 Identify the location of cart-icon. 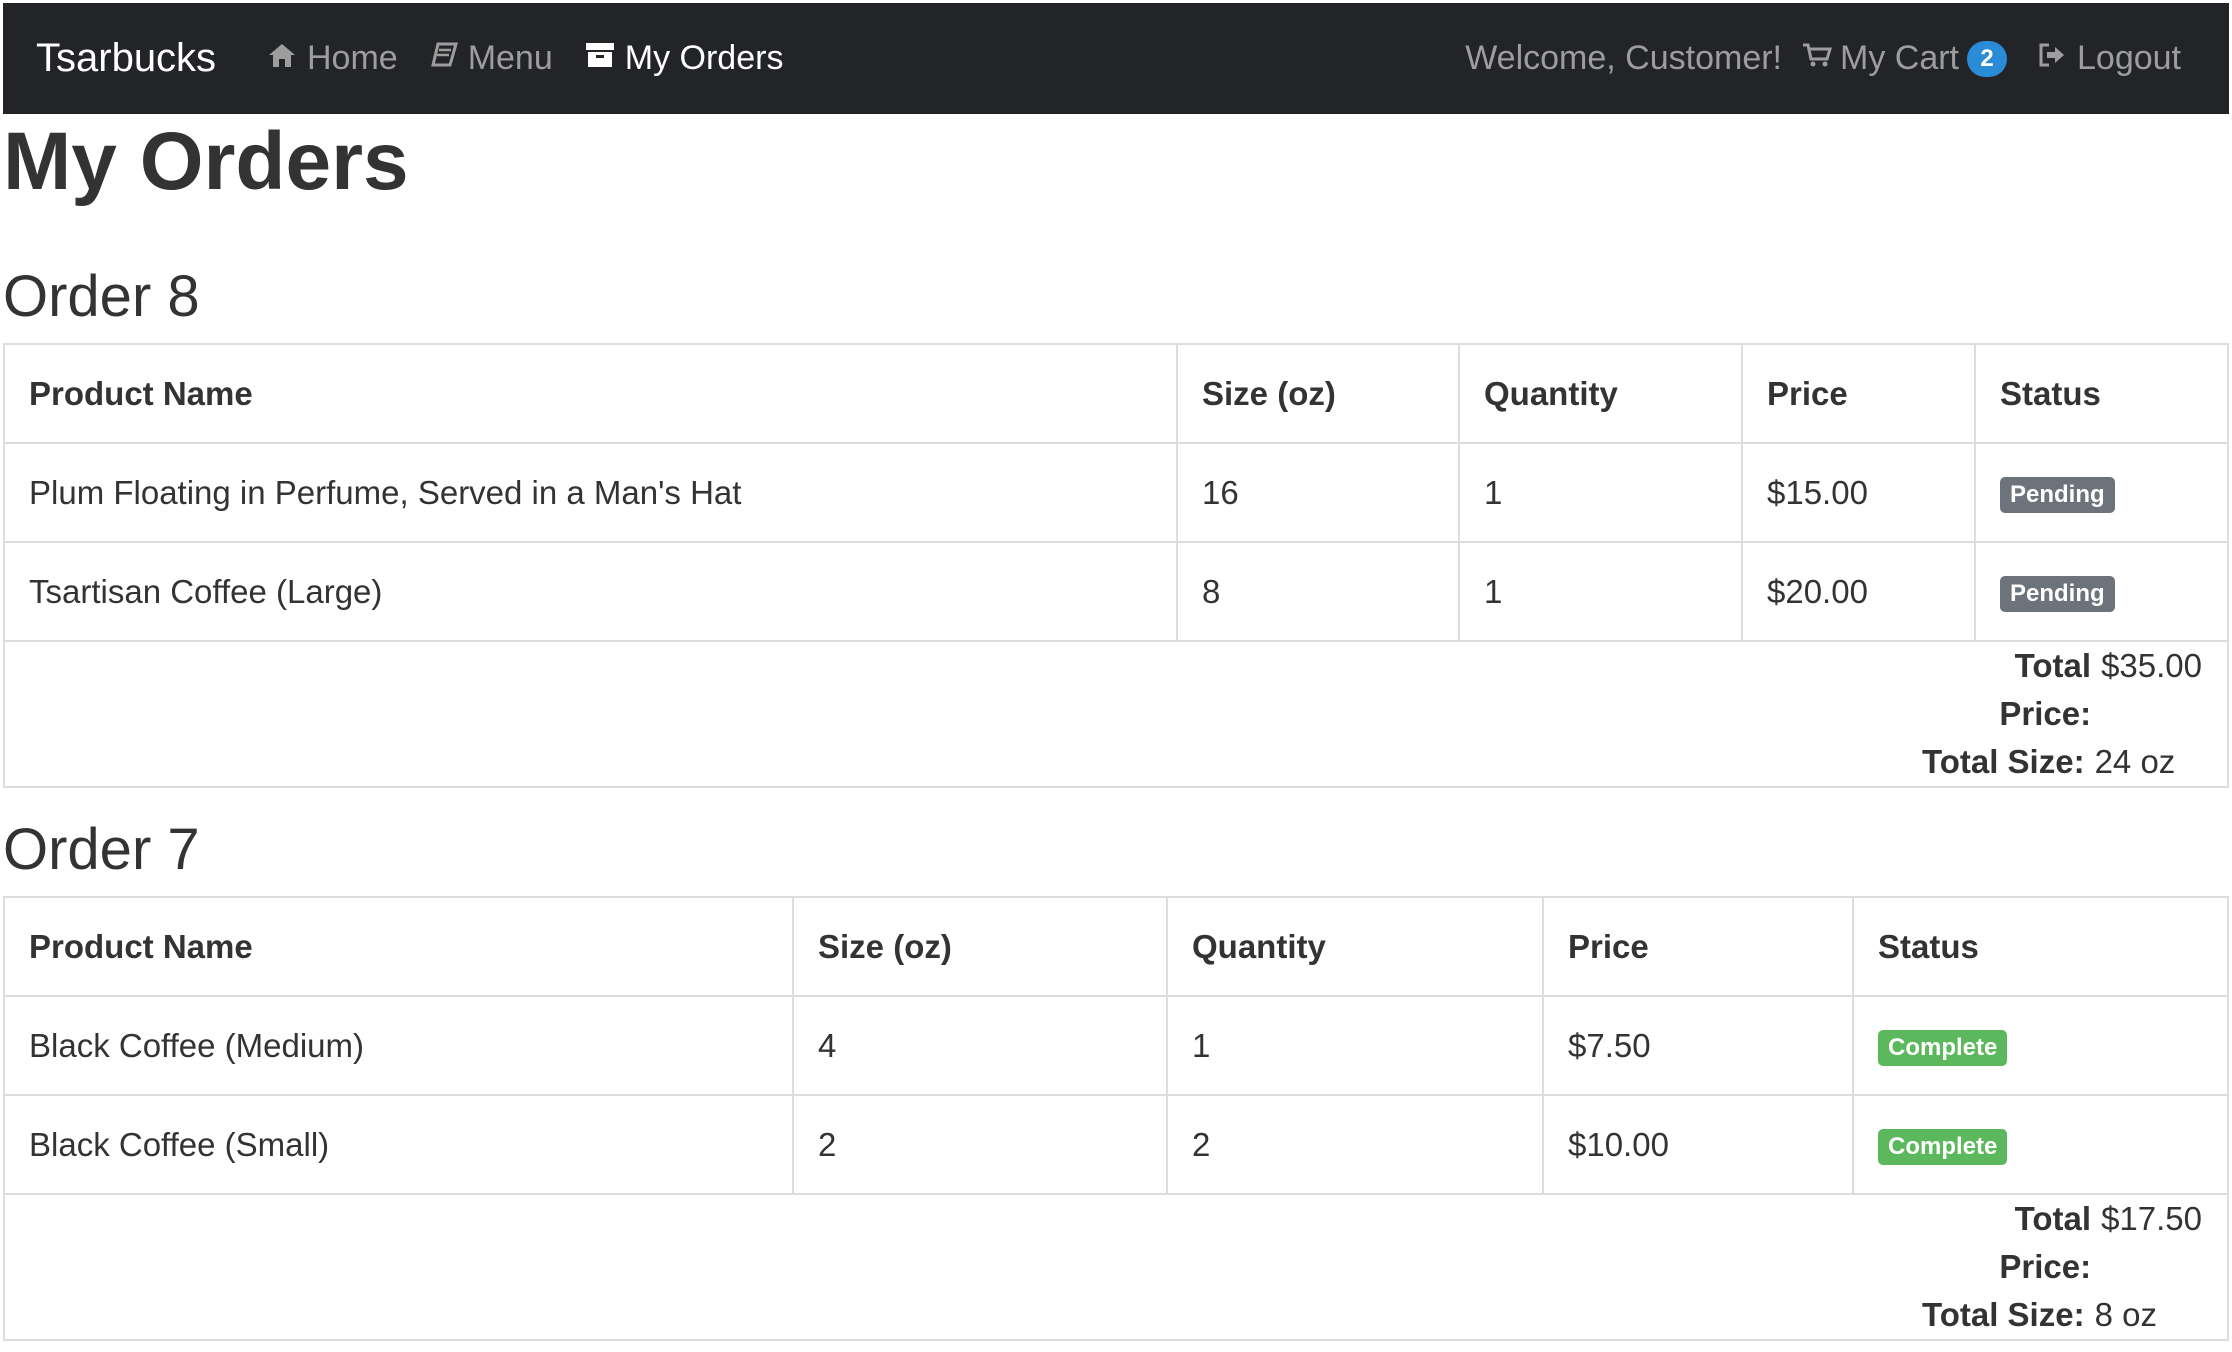
(1821, 58).